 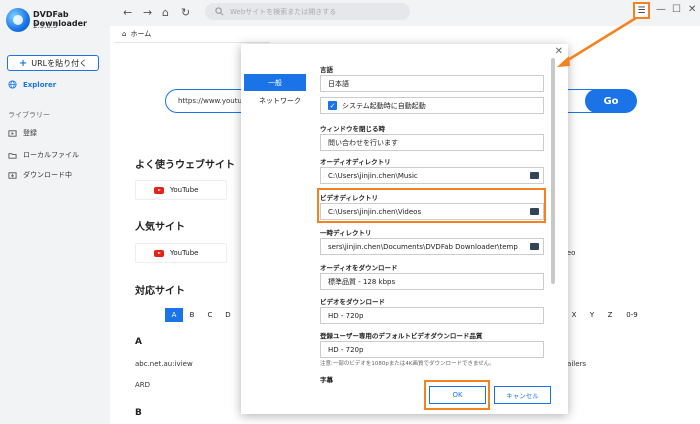 What do you see at coordinates (375, 211) in the screenshot?
I see `video-dir-value: C:\Users\jinjin.chen\Videos` at bounding box center [375, 211].